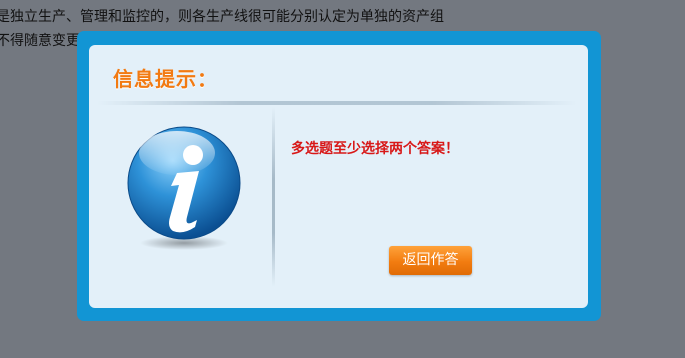 The width and height of the screenshot is (685, 358). I want to click on background-text-line-1: 是独立生产、管理和监控的，则各生产线很可能分别认定为单独的资产组, so click(222, 17).